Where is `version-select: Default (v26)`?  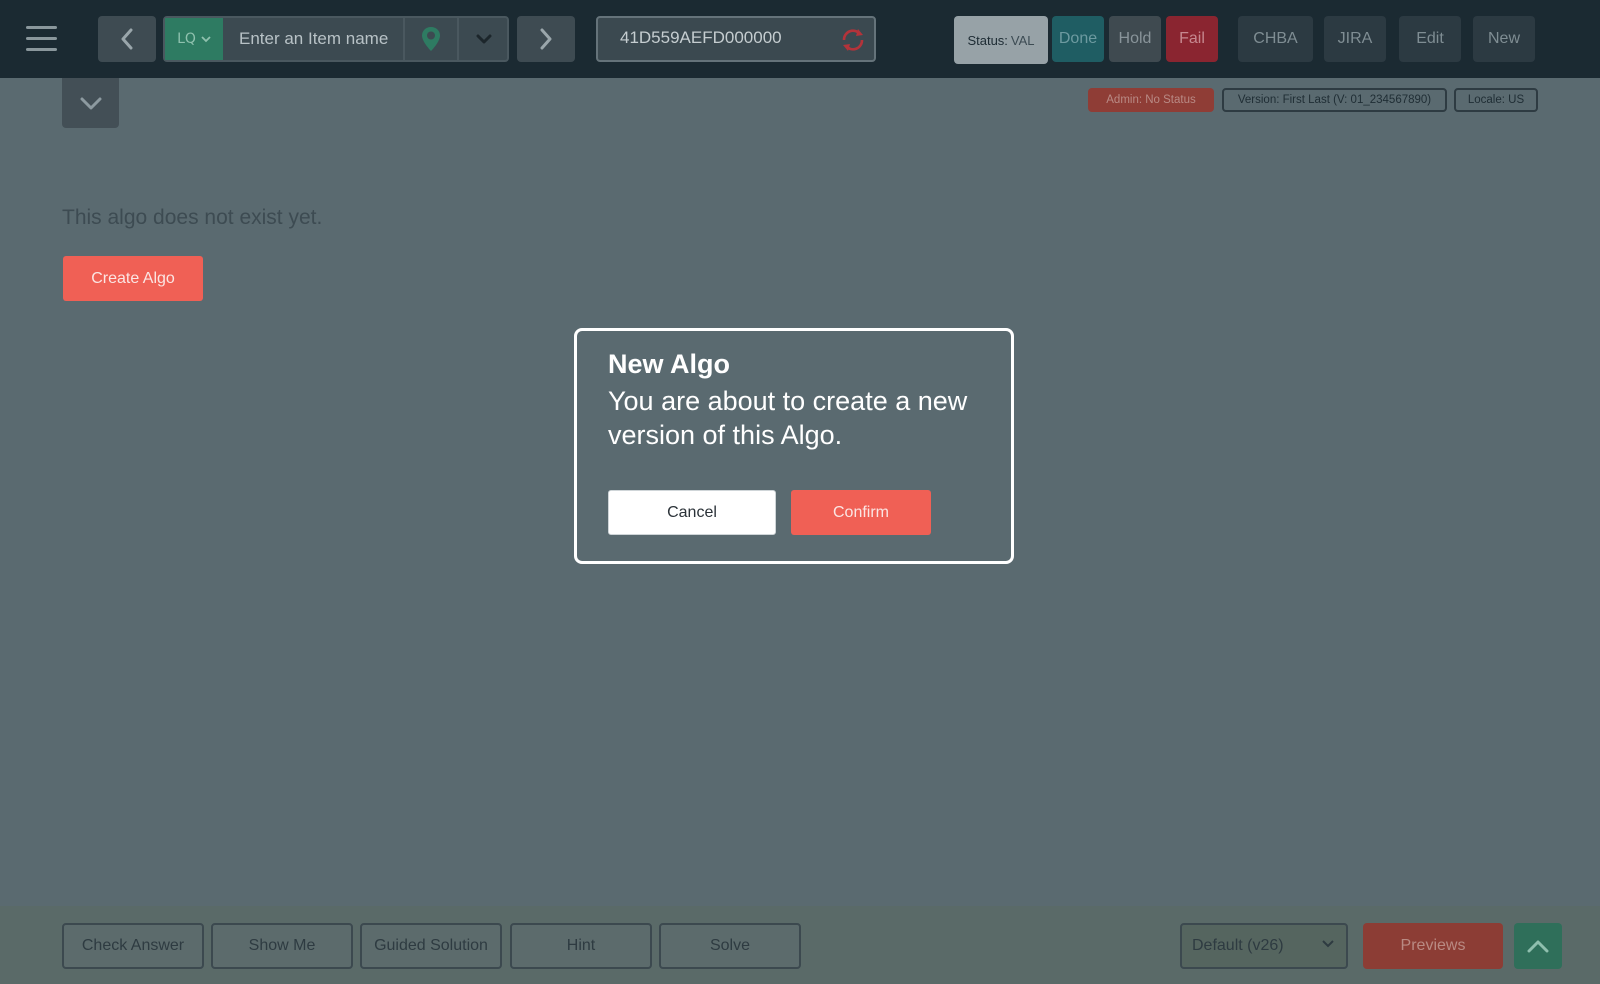 version-select: Default (v26) is located at coordinates (1264, 946).